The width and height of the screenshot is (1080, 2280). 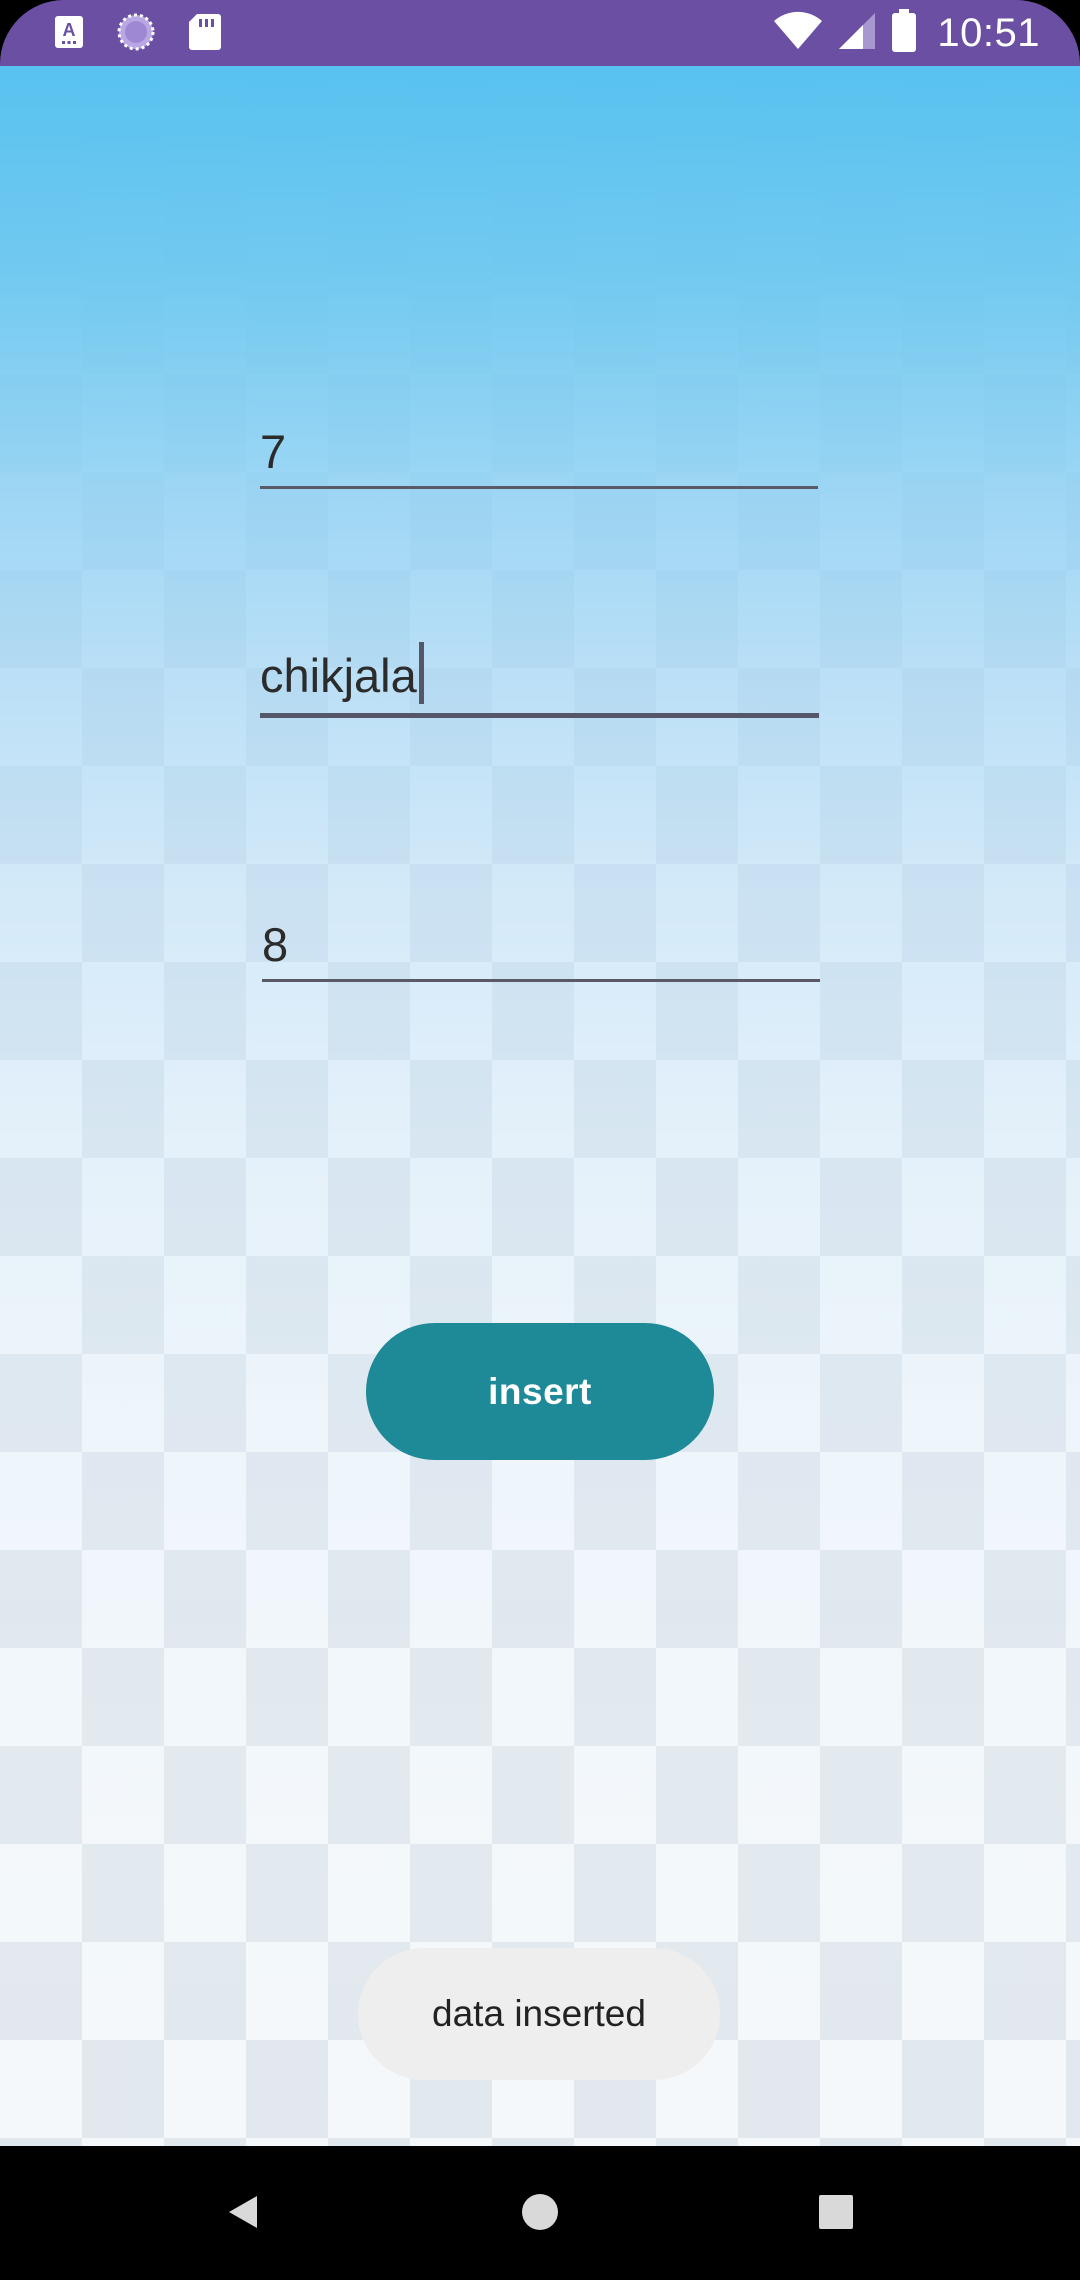 What do you see at coordinates (205, 34) in the screenshot?
I see `sd-card-icon` at bounding box center [205, 34].